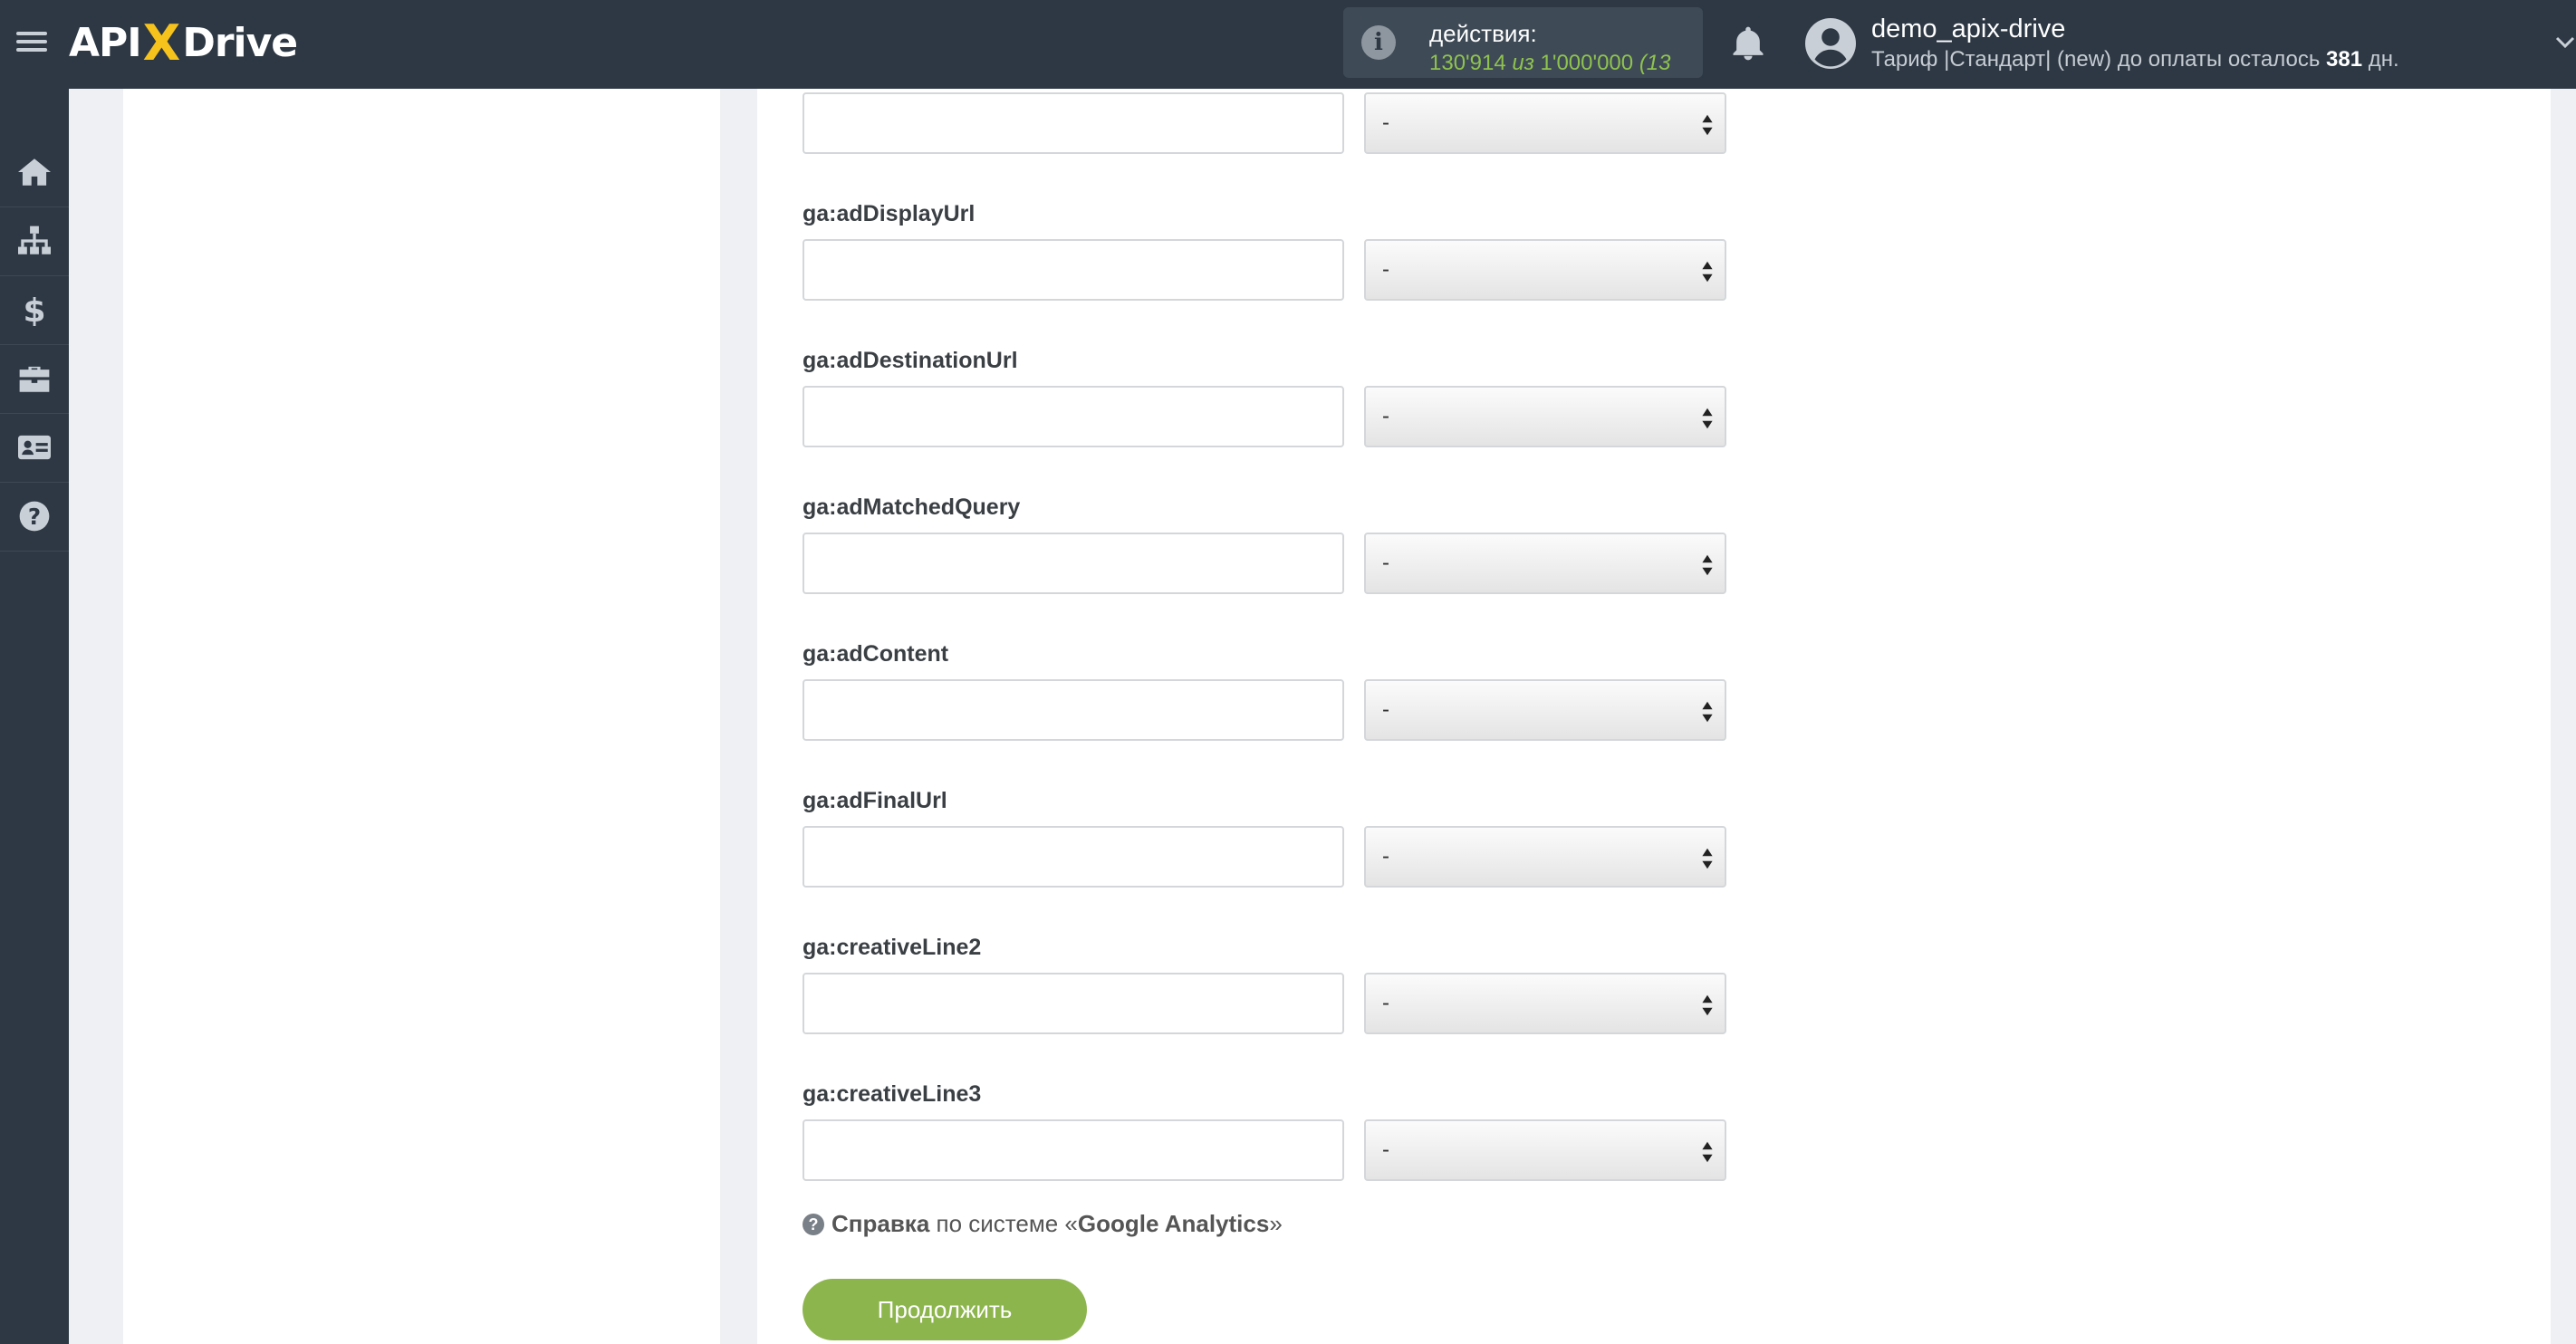 Image resolution: width=2576 pixels, height=1344 pixels. I want to click on actions-used: 130'914, so click(1467, 63).